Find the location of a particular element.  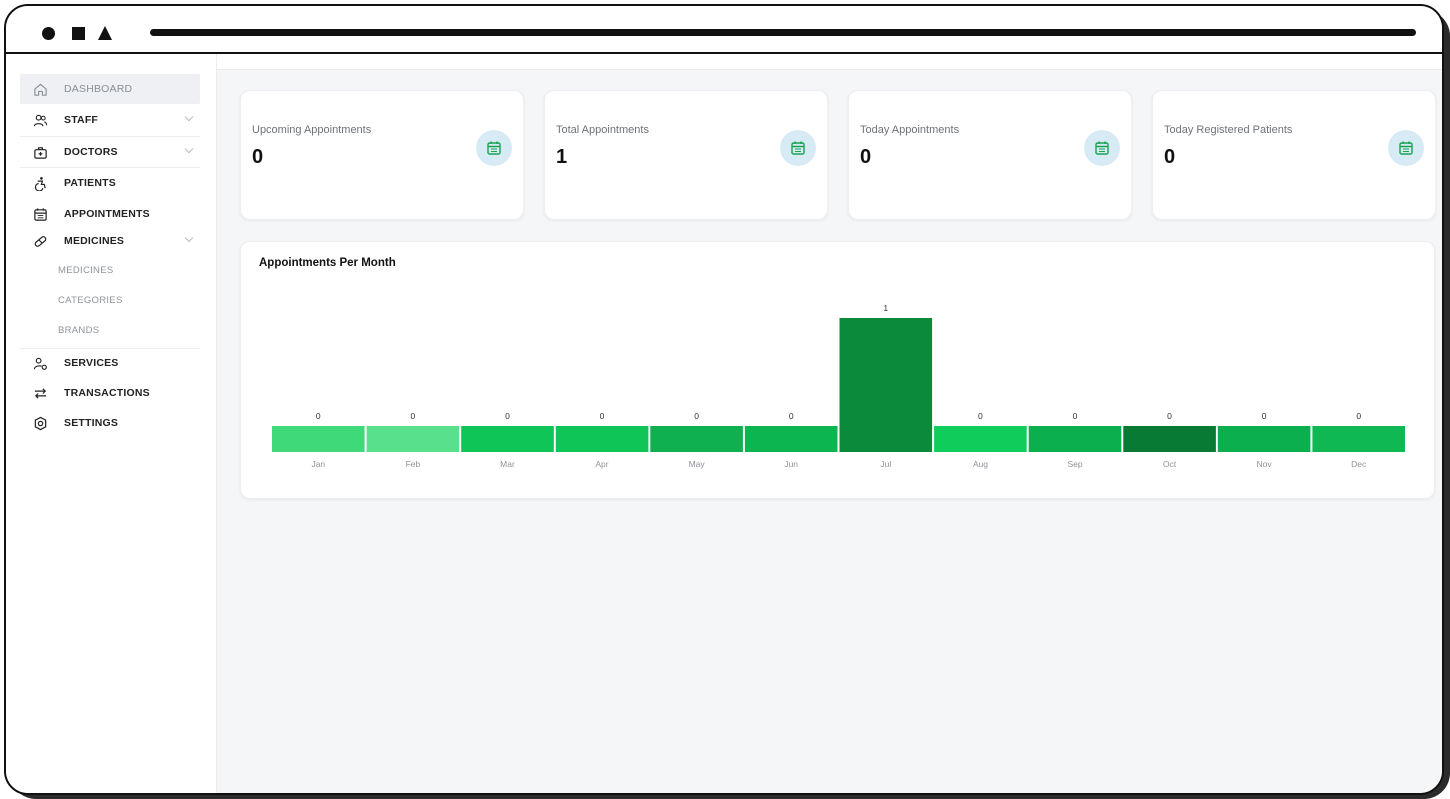

sidebar-item-doctors: DOCTORS is located at coordinates (110, 152).